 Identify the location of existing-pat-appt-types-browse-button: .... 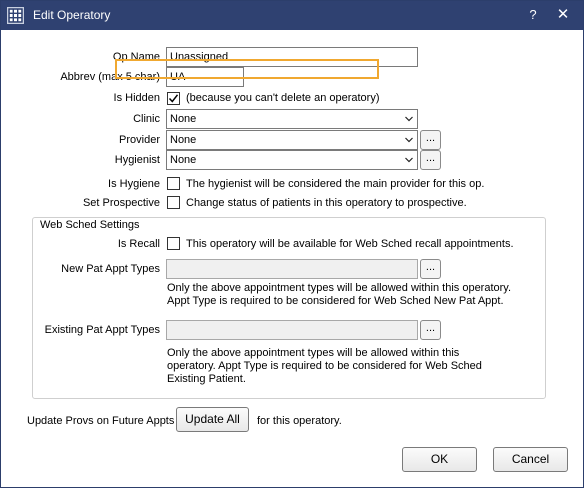
(430, 330).